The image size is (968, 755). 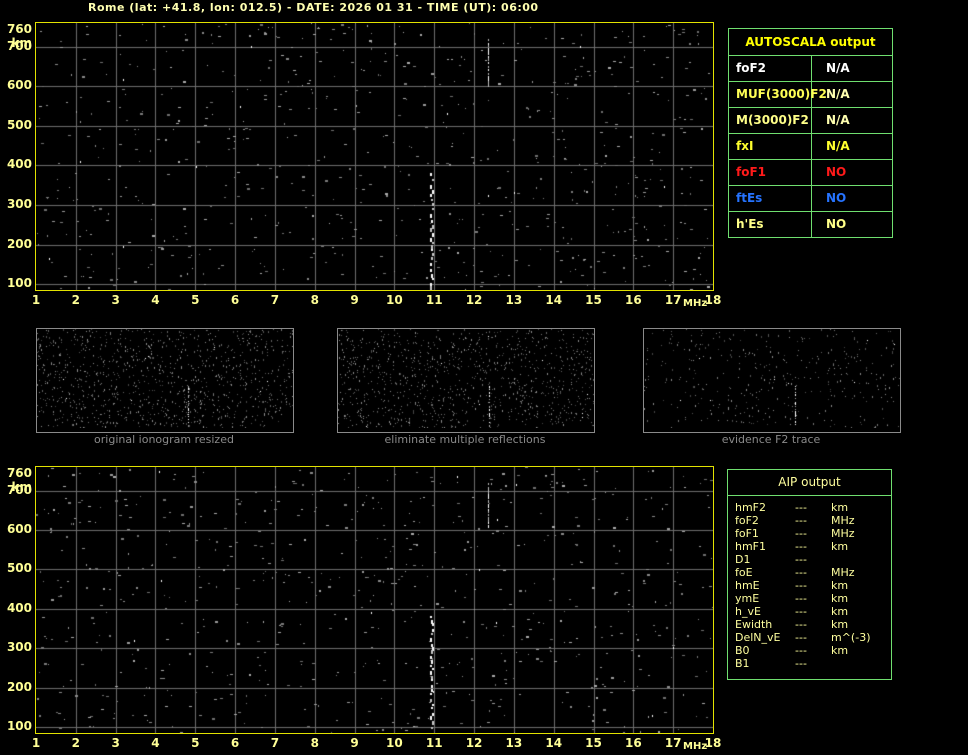 I want to click on x-tick-label: 8, so click(x=314, y=300).